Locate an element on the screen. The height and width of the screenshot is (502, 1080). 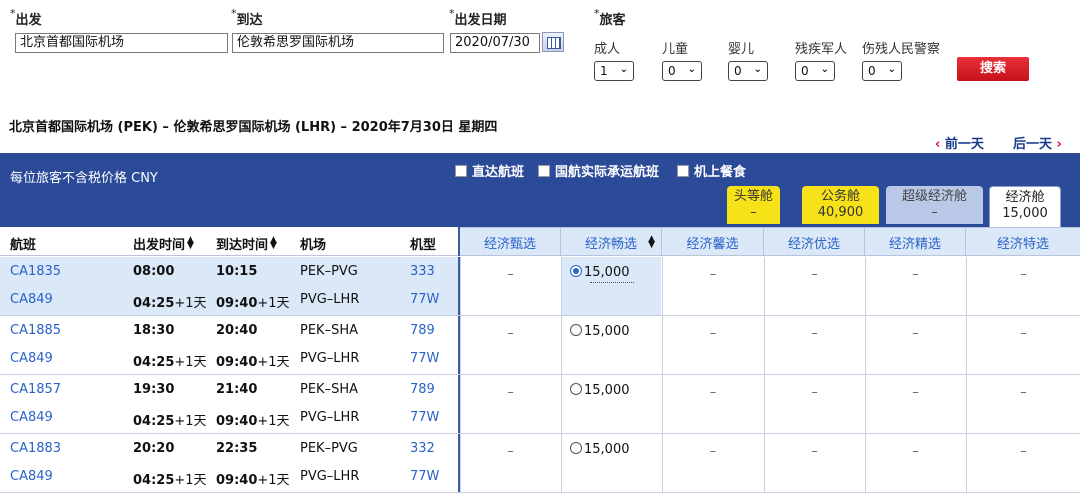
prev-day-link: ‹ 前一天 is located at coordinates (959, 142).